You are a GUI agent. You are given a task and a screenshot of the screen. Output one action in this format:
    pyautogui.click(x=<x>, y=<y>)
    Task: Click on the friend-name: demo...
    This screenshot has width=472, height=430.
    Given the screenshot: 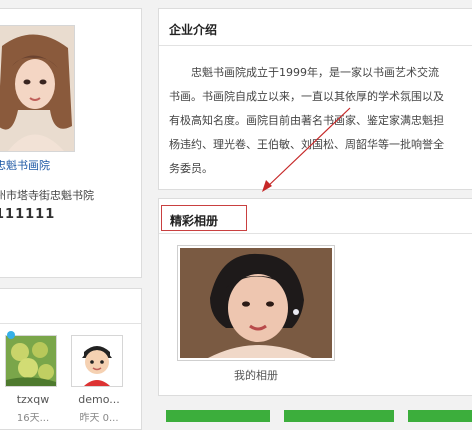 What is the action you would take?
    pyautogui.click(x=99, y=399)
    